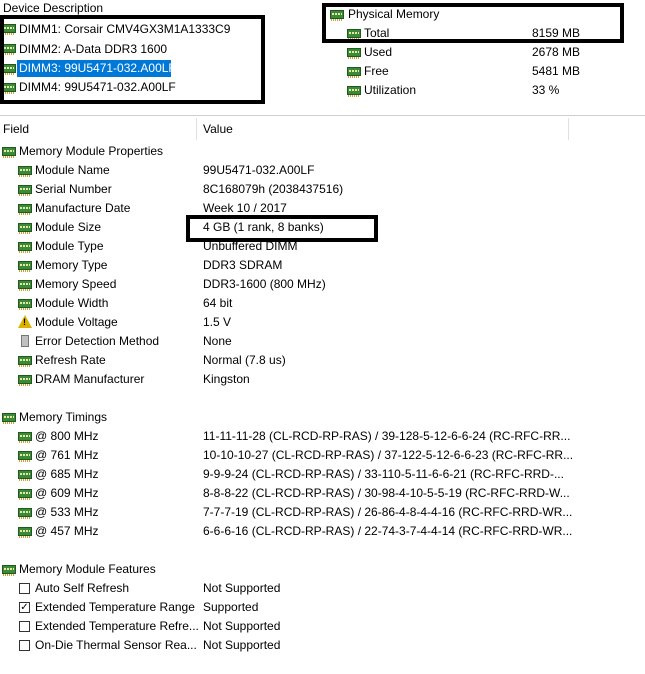 The image size is (645, 674). I want to click on column-header-value: Value, so click(218, 129).